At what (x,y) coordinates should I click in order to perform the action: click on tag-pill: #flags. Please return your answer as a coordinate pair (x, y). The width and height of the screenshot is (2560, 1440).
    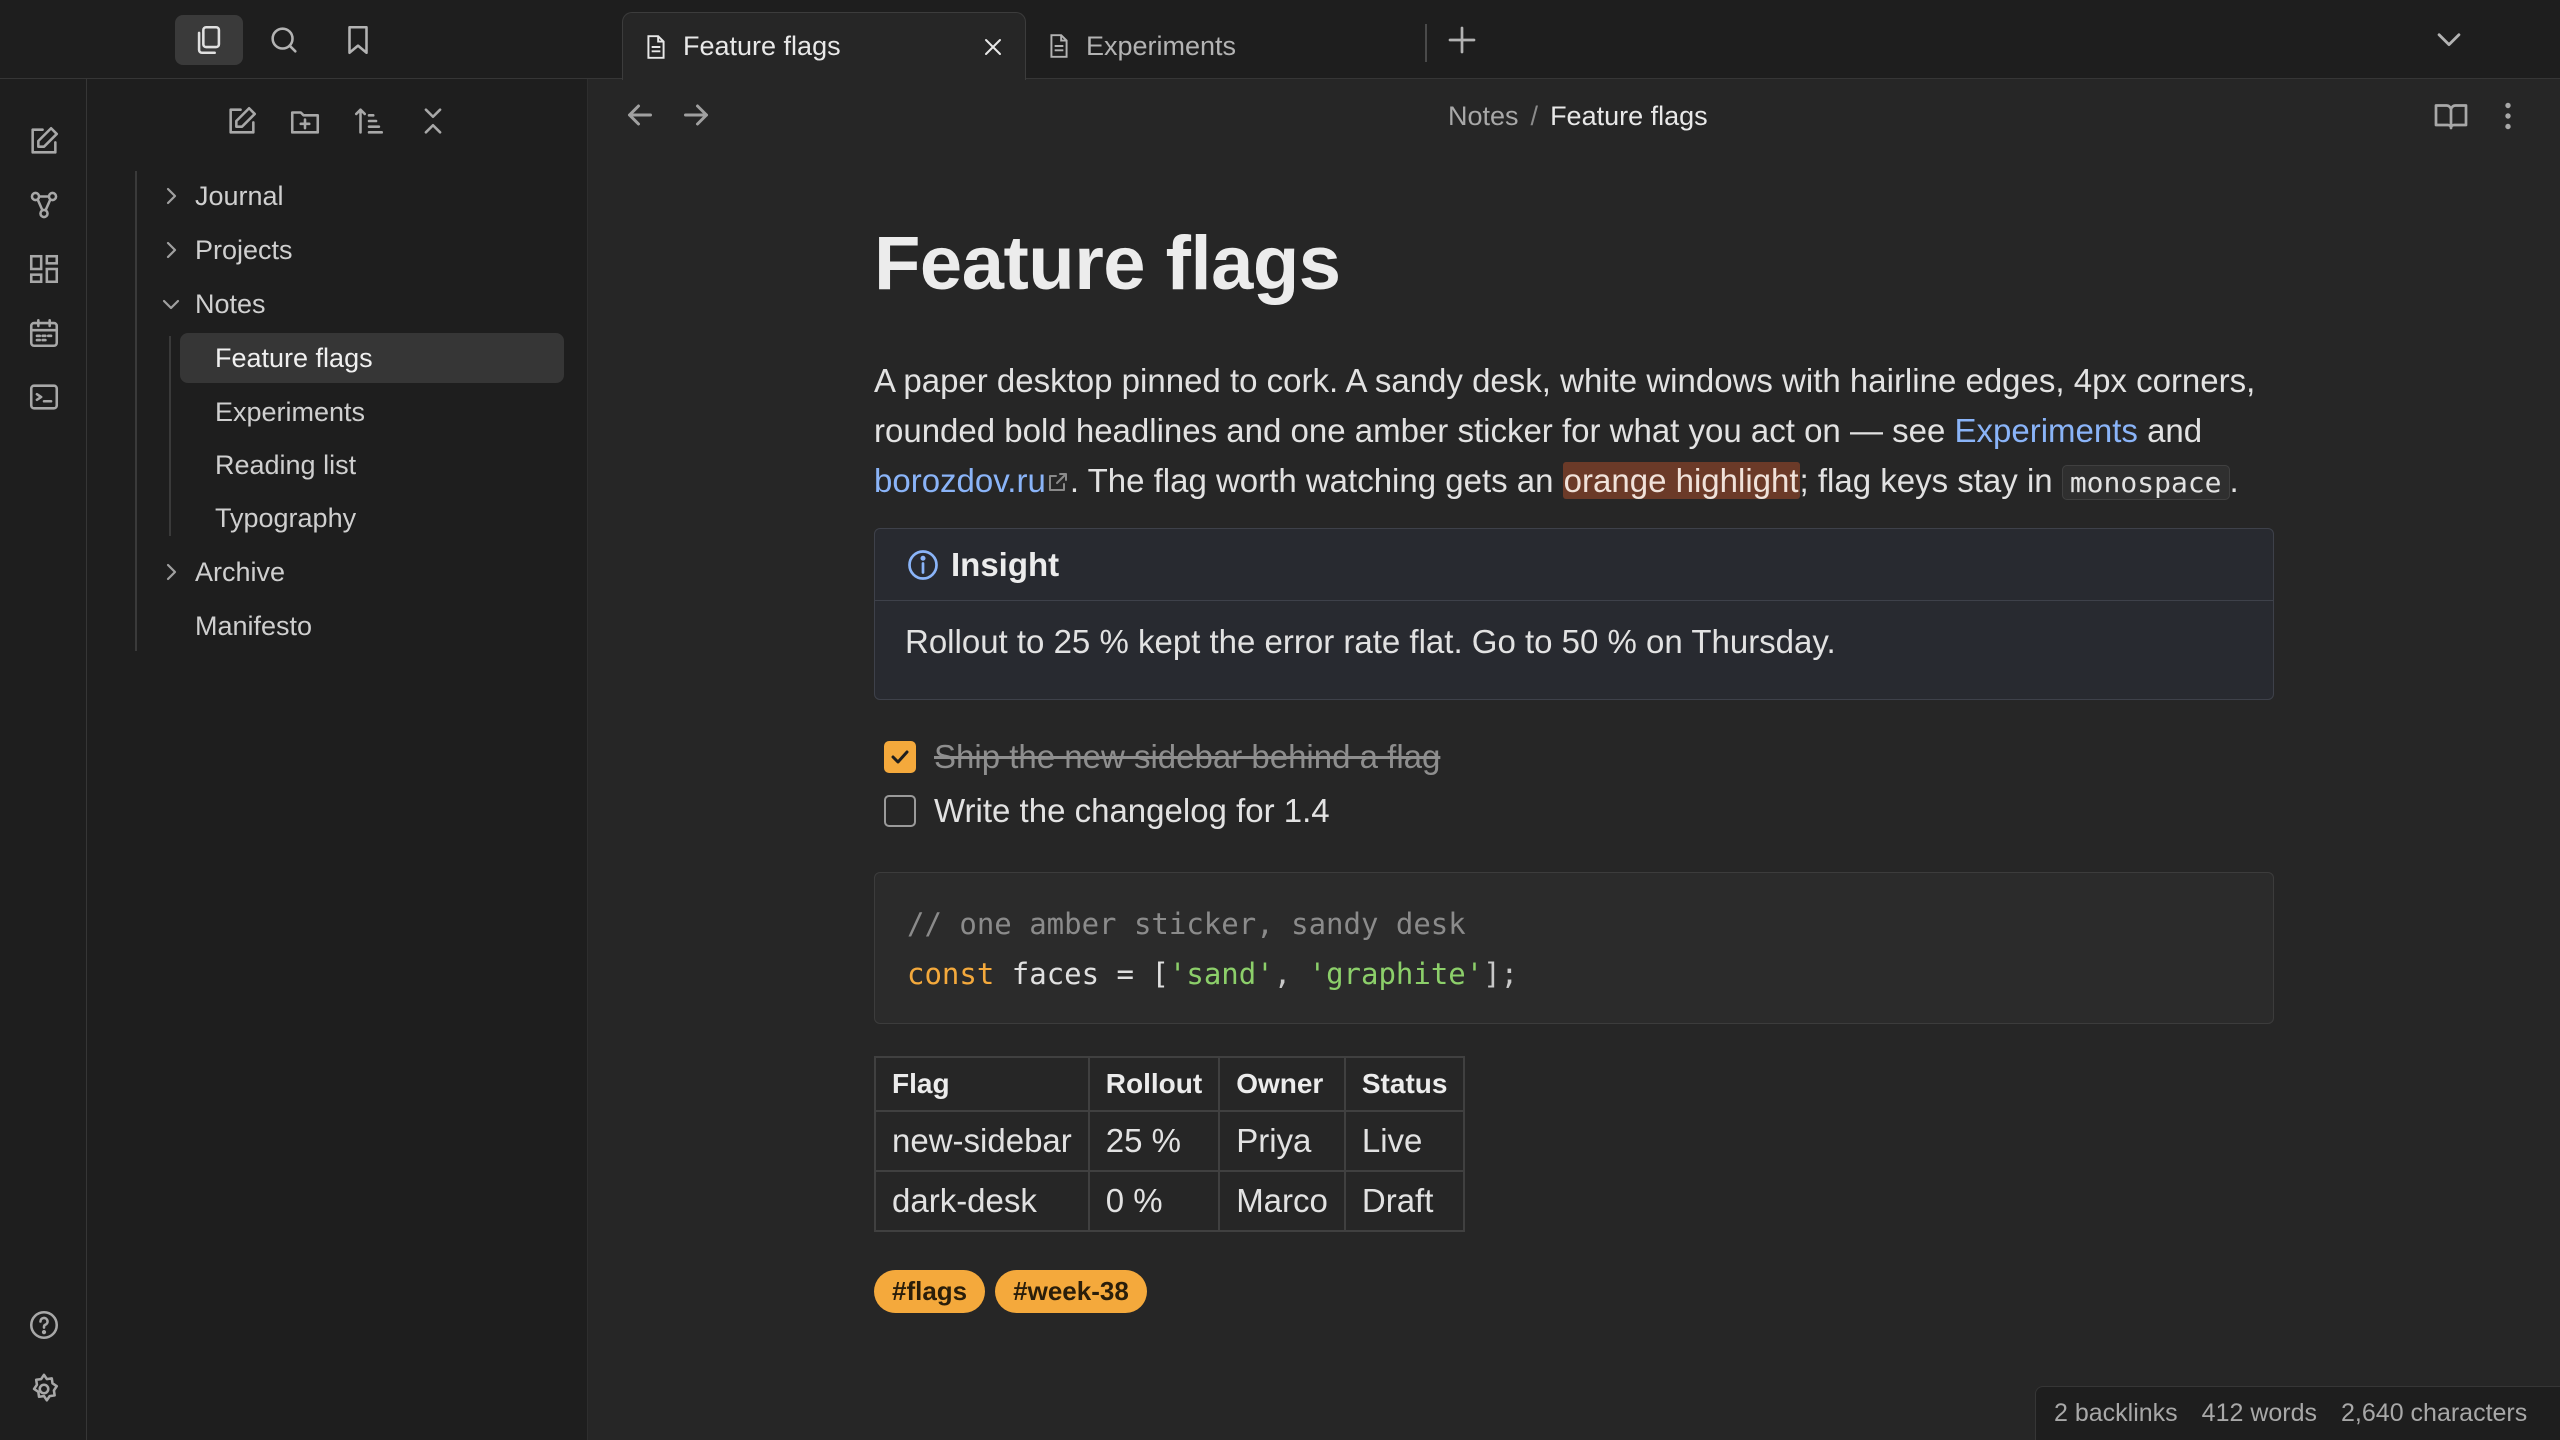
    Looking at the image, I should click on (930, 1291).